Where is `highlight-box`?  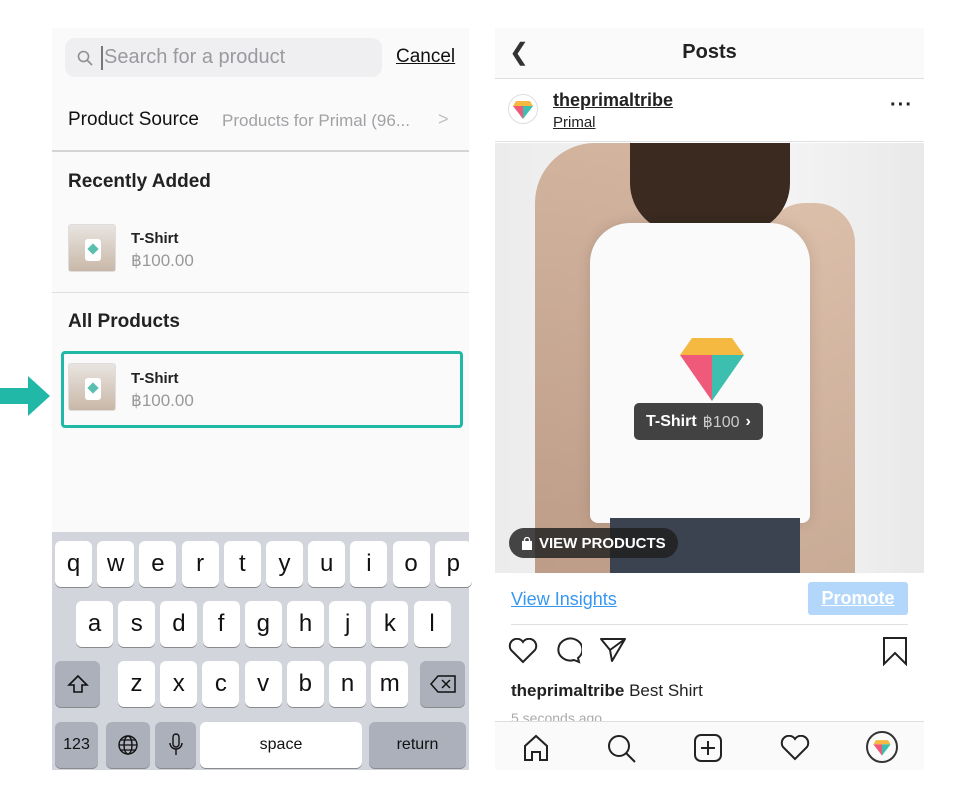
highlight-box is located at coordinates (262, 389).